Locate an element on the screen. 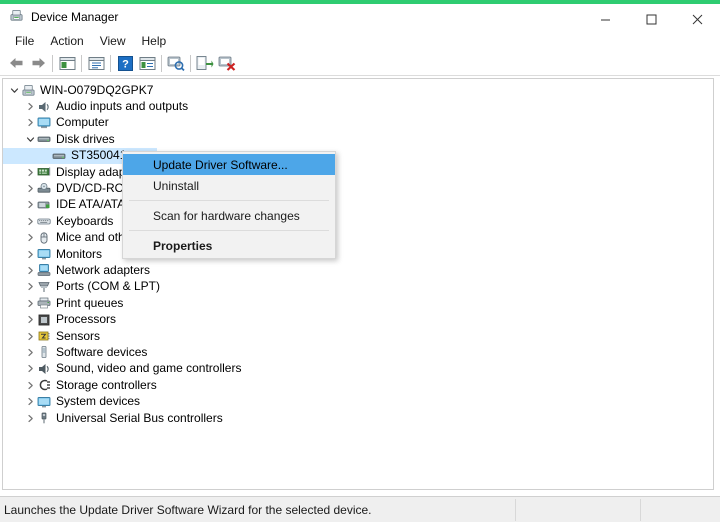  uninstall-device-icon is located at coordinates (227, 63).